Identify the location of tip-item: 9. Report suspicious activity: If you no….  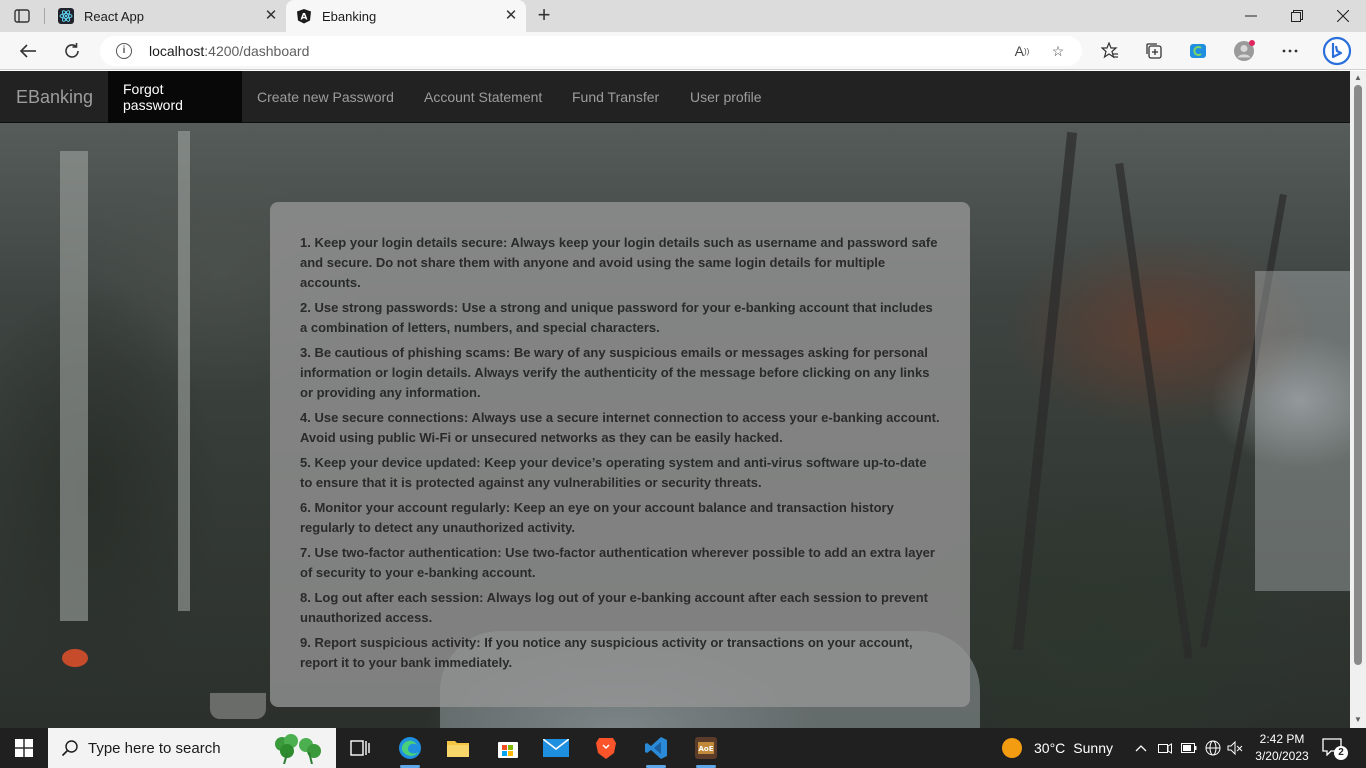
(606, 652).